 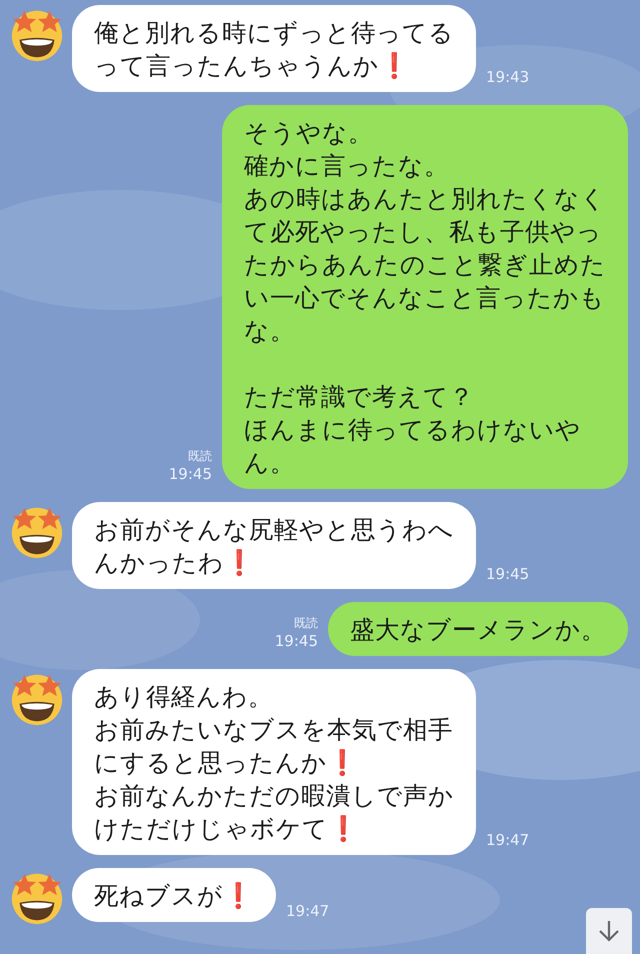 I want to click on down-arrow-icon, so click(x=609, y=931).